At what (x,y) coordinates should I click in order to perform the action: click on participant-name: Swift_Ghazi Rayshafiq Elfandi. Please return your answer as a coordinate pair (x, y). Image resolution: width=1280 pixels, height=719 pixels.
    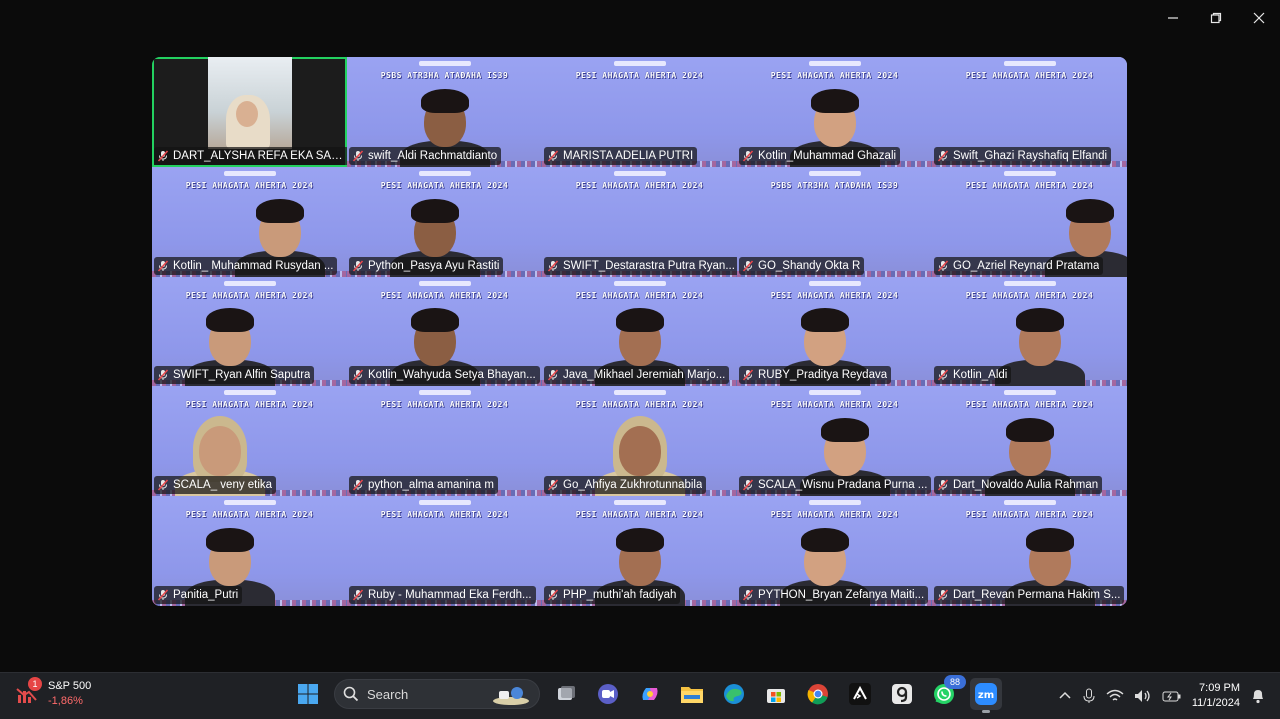
    Looking at the image, I should click on (1030, 155).